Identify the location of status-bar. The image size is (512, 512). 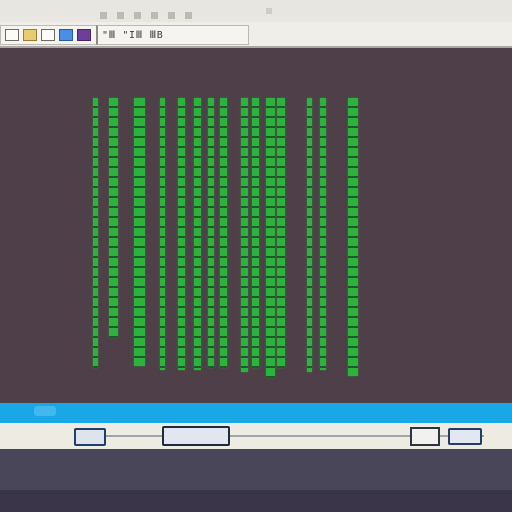
(256, 413).